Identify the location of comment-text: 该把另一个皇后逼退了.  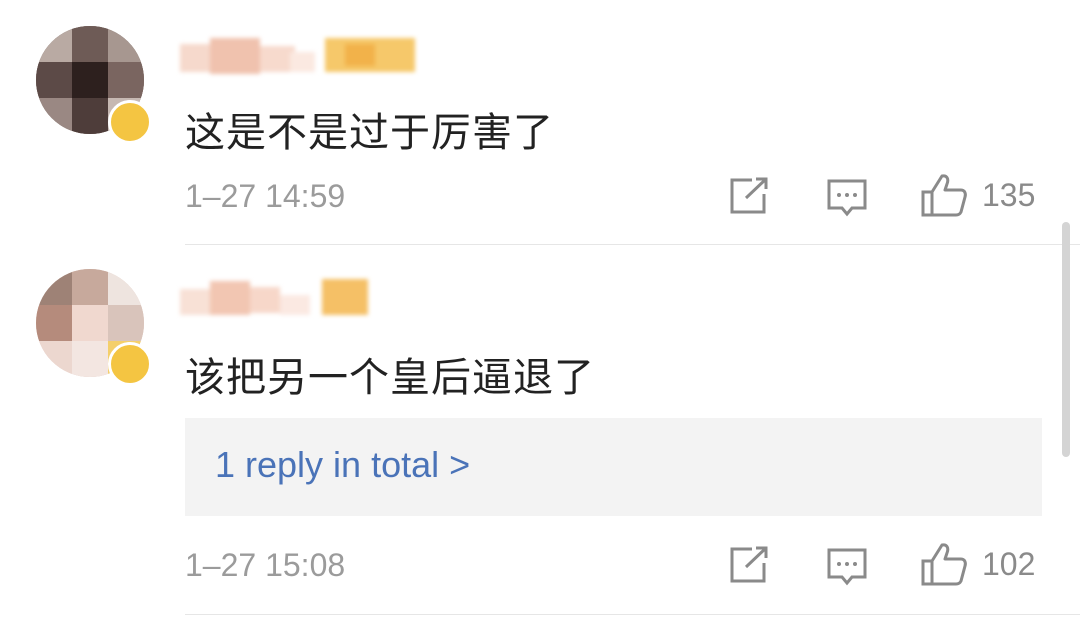
(390, 378).